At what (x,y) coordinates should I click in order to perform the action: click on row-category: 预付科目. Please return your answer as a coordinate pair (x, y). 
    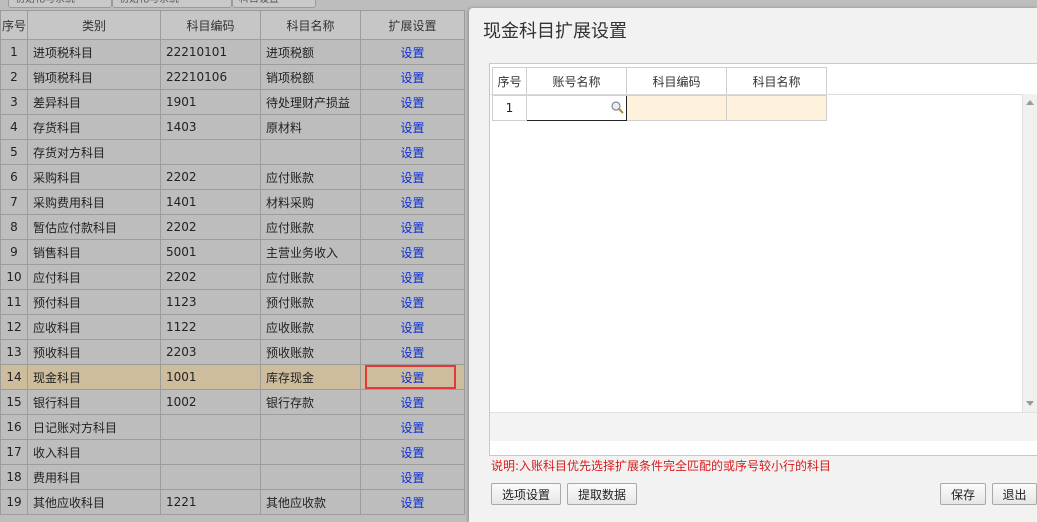
    Looking at the image, I should click on (94, 302).